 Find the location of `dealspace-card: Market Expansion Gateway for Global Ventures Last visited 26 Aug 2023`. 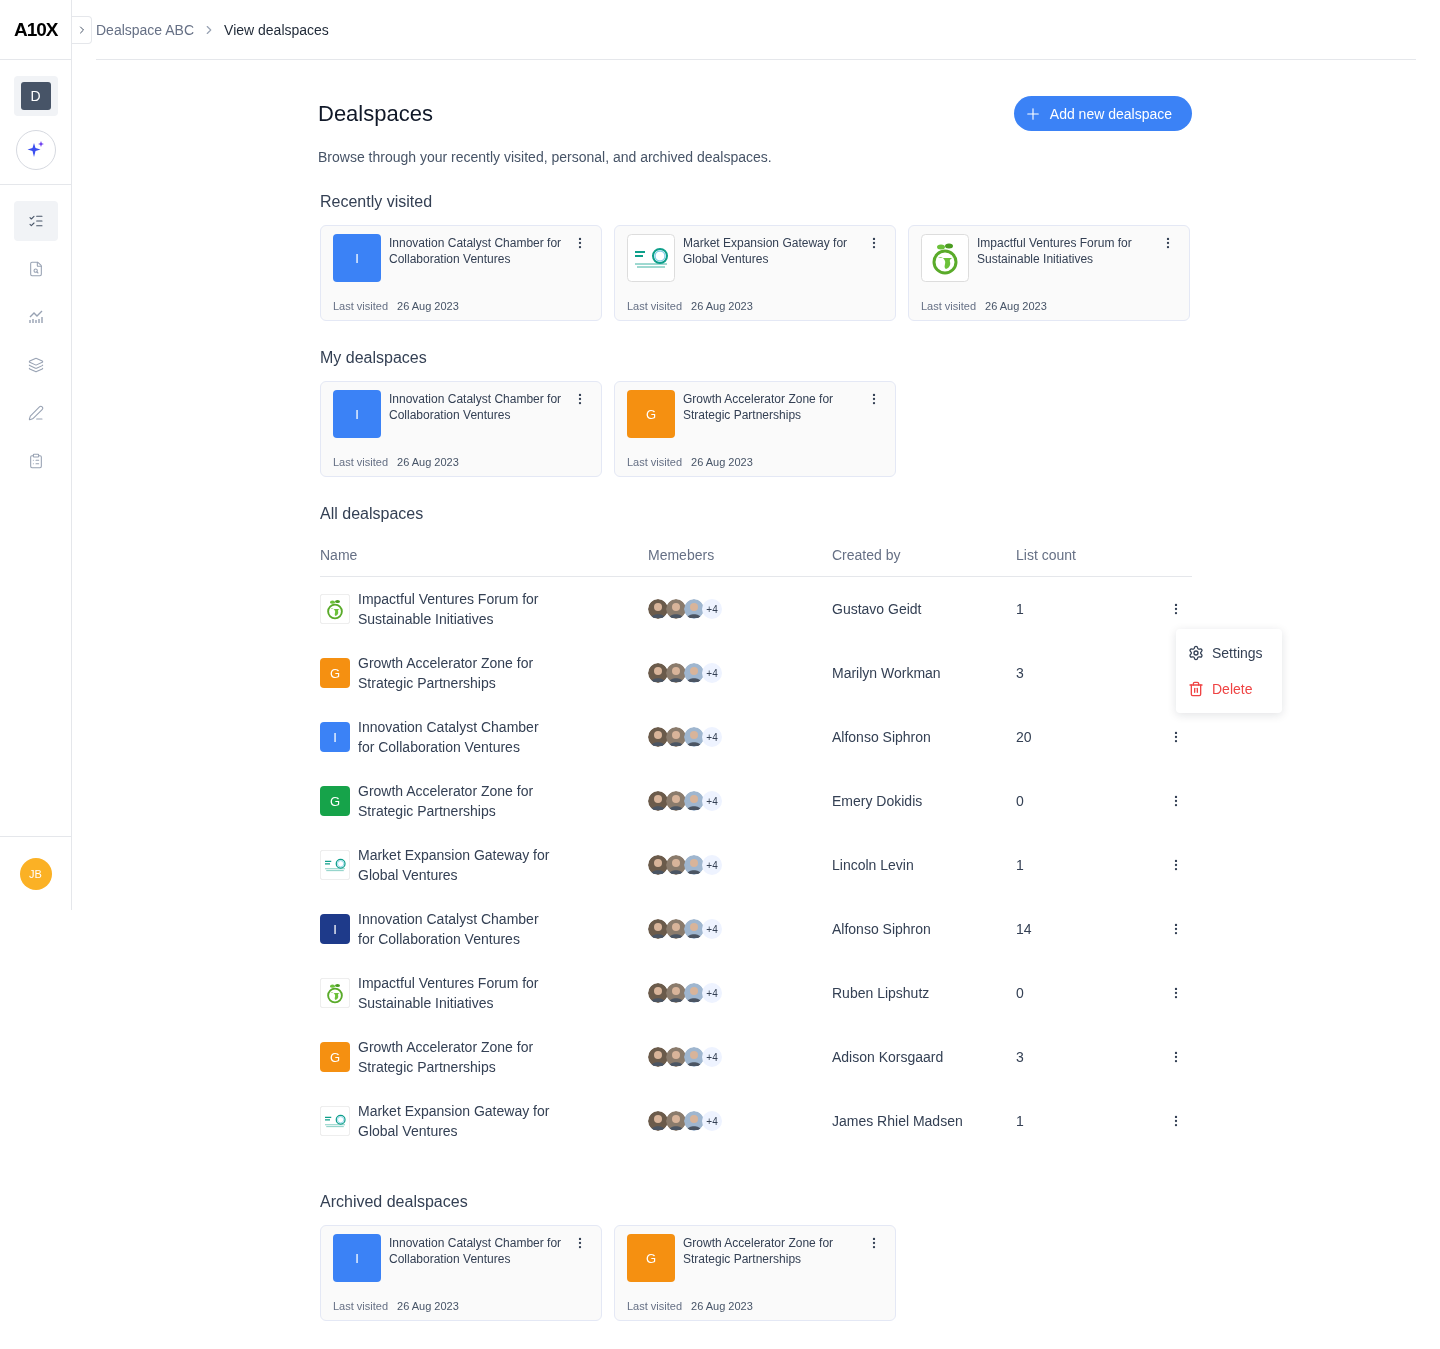

dealspace-card: Market Expansion Gateway for Global Ventures Last visited 26 Aug 2023 is located at coordinates (755, 273).